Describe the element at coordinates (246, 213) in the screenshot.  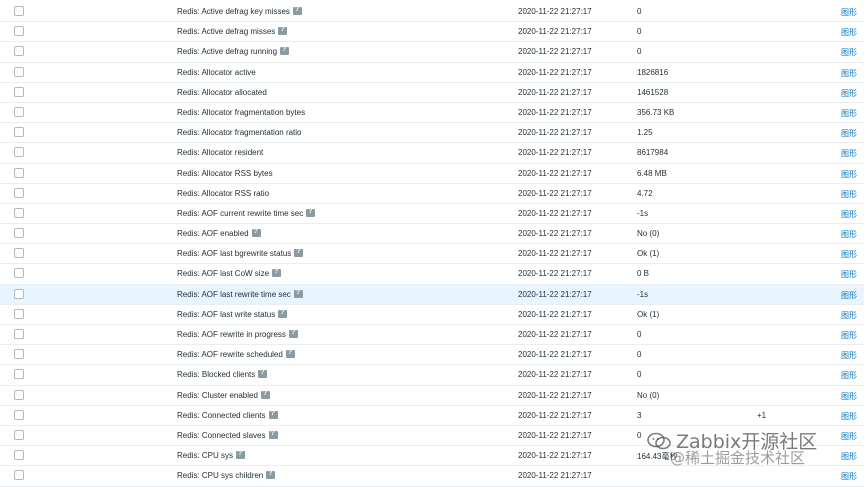
I see `item-name: Redis: AOF current rewrite time sec` at that location.